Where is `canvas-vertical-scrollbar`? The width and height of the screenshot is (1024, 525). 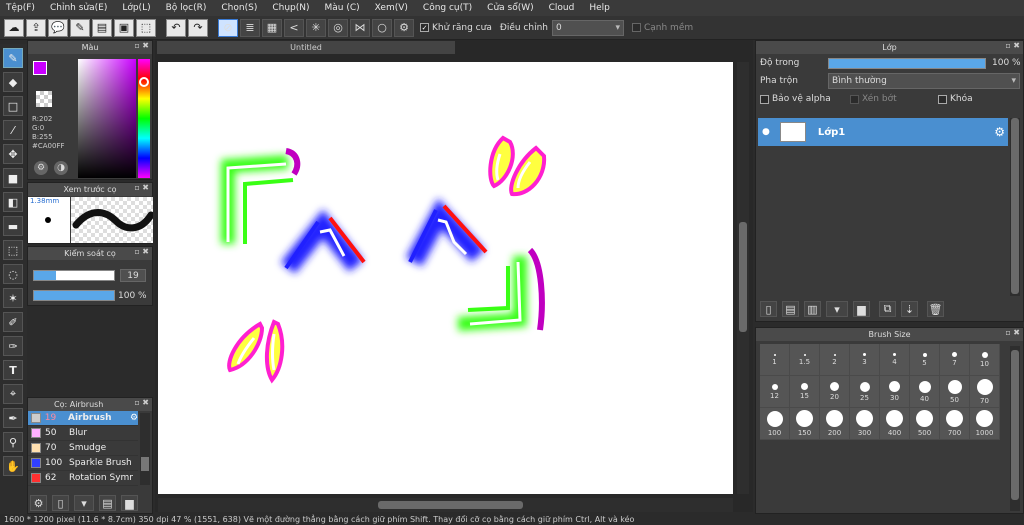
canvas-vertical-scrollbar is located at coordinates (743, 278).